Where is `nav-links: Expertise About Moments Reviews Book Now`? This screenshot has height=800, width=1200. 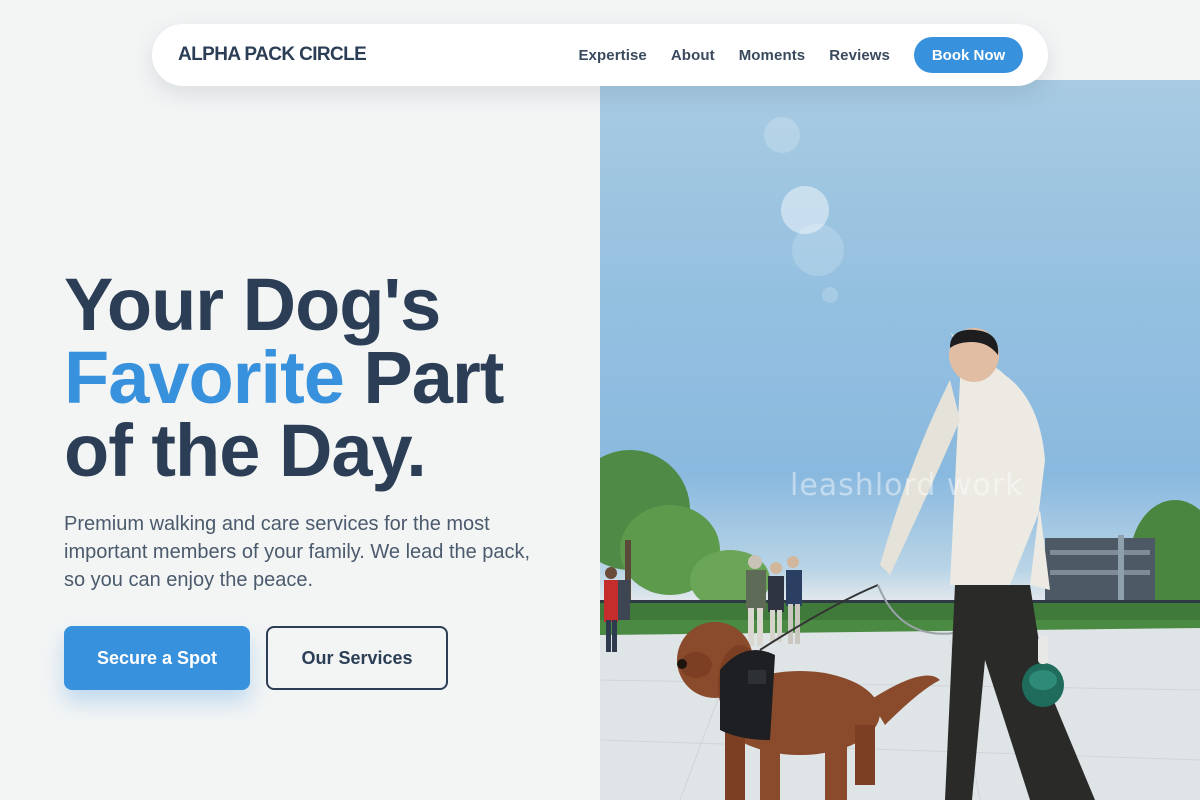 nav-links: Expertise About Moments Reviews Book Now is located at coordinates (800, 55).